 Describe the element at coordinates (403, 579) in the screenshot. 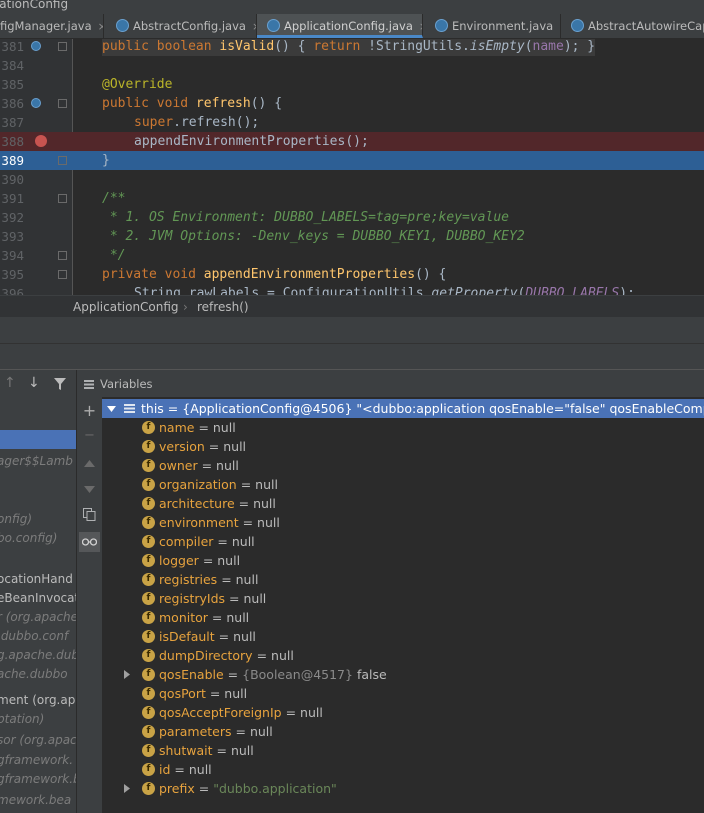

I see `variable-field-row: f registries = null` at that location.